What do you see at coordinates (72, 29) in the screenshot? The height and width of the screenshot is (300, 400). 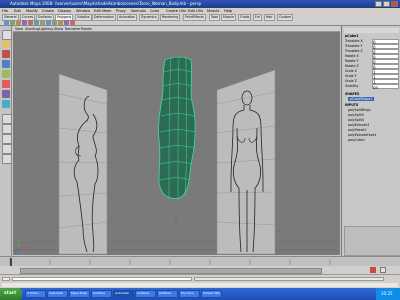 I see `panel-menu-renderer: Renderer` at bounding box center [72, 29].